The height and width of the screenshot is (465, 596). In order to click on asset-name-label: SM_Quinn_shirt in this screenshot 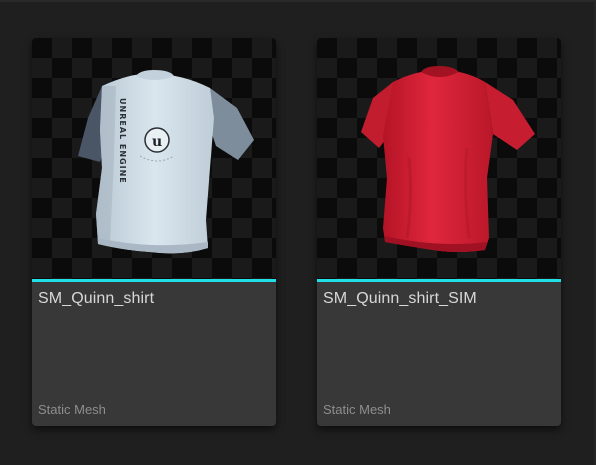, I will do `click(96, 298)`.